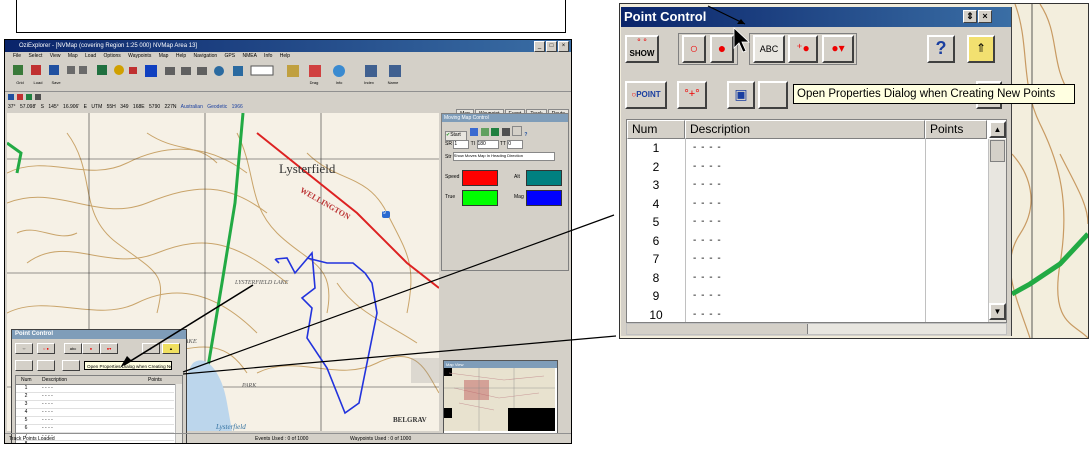 Image resolution: width=1089 pixels, height=450 pixels. I want to click on ti-input: 180, so click(487, 144).